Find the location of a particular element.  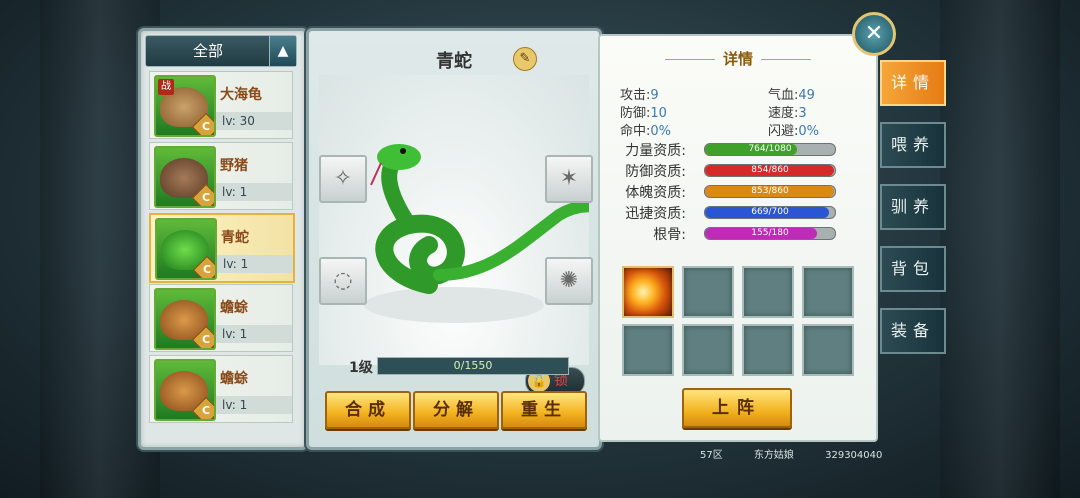

aptitude-bar: 669/700 is located at coordinates (770, 212).